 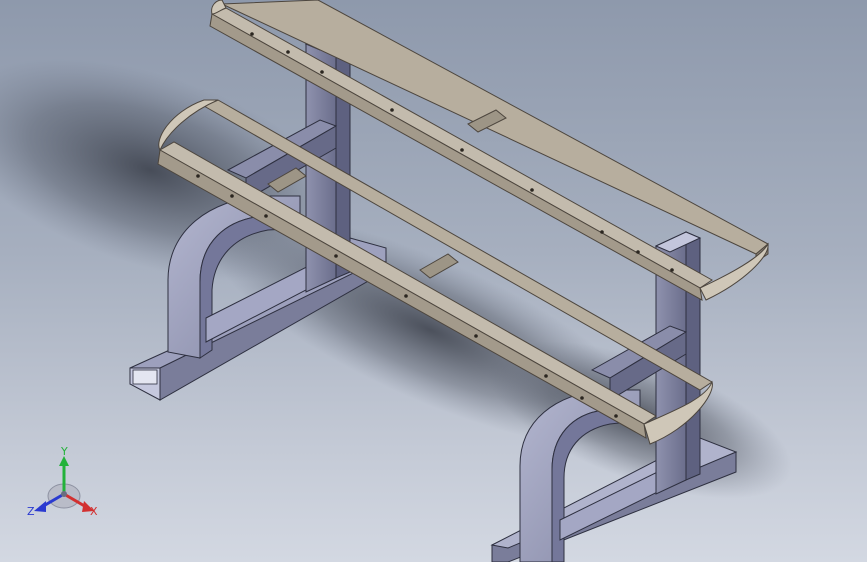 What do you see at coordinates (94, 511) in the screenshot?
I see `x-axis-label: X` at bounding box center [94, 511].